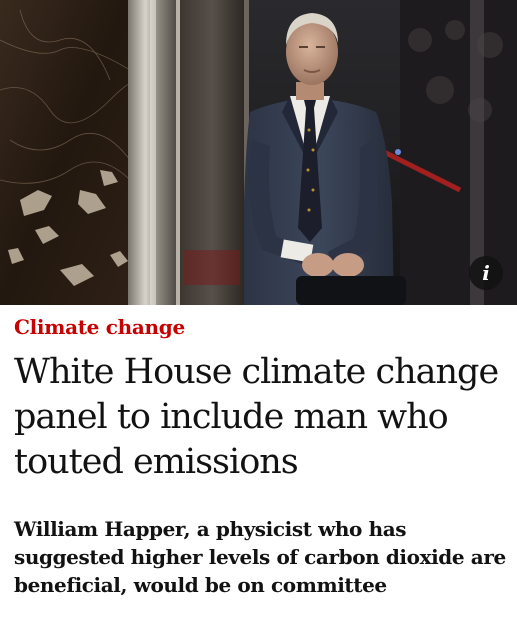 The height and width of the screenshot is (640, 517). I want to click on info-icon: i, so click(486, 273).